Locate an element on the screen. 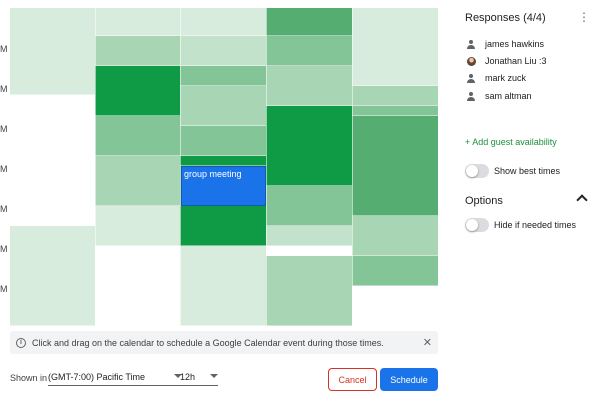 The width and height of the screenshot is (600, 400). respondent-name: james hawkins is located at coordinates (515, 44).